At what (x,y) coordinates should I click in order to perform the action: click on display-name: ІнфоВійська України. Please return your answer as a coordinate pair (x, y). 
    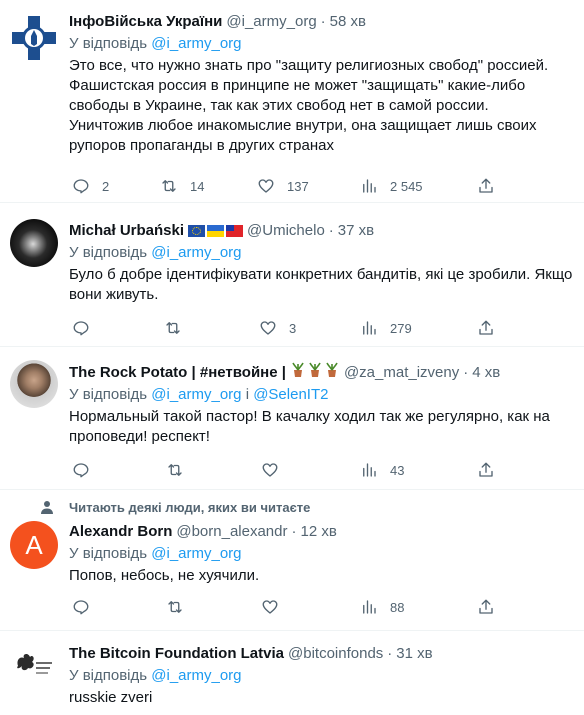
    Looking at the image, I should click on (145, 22).